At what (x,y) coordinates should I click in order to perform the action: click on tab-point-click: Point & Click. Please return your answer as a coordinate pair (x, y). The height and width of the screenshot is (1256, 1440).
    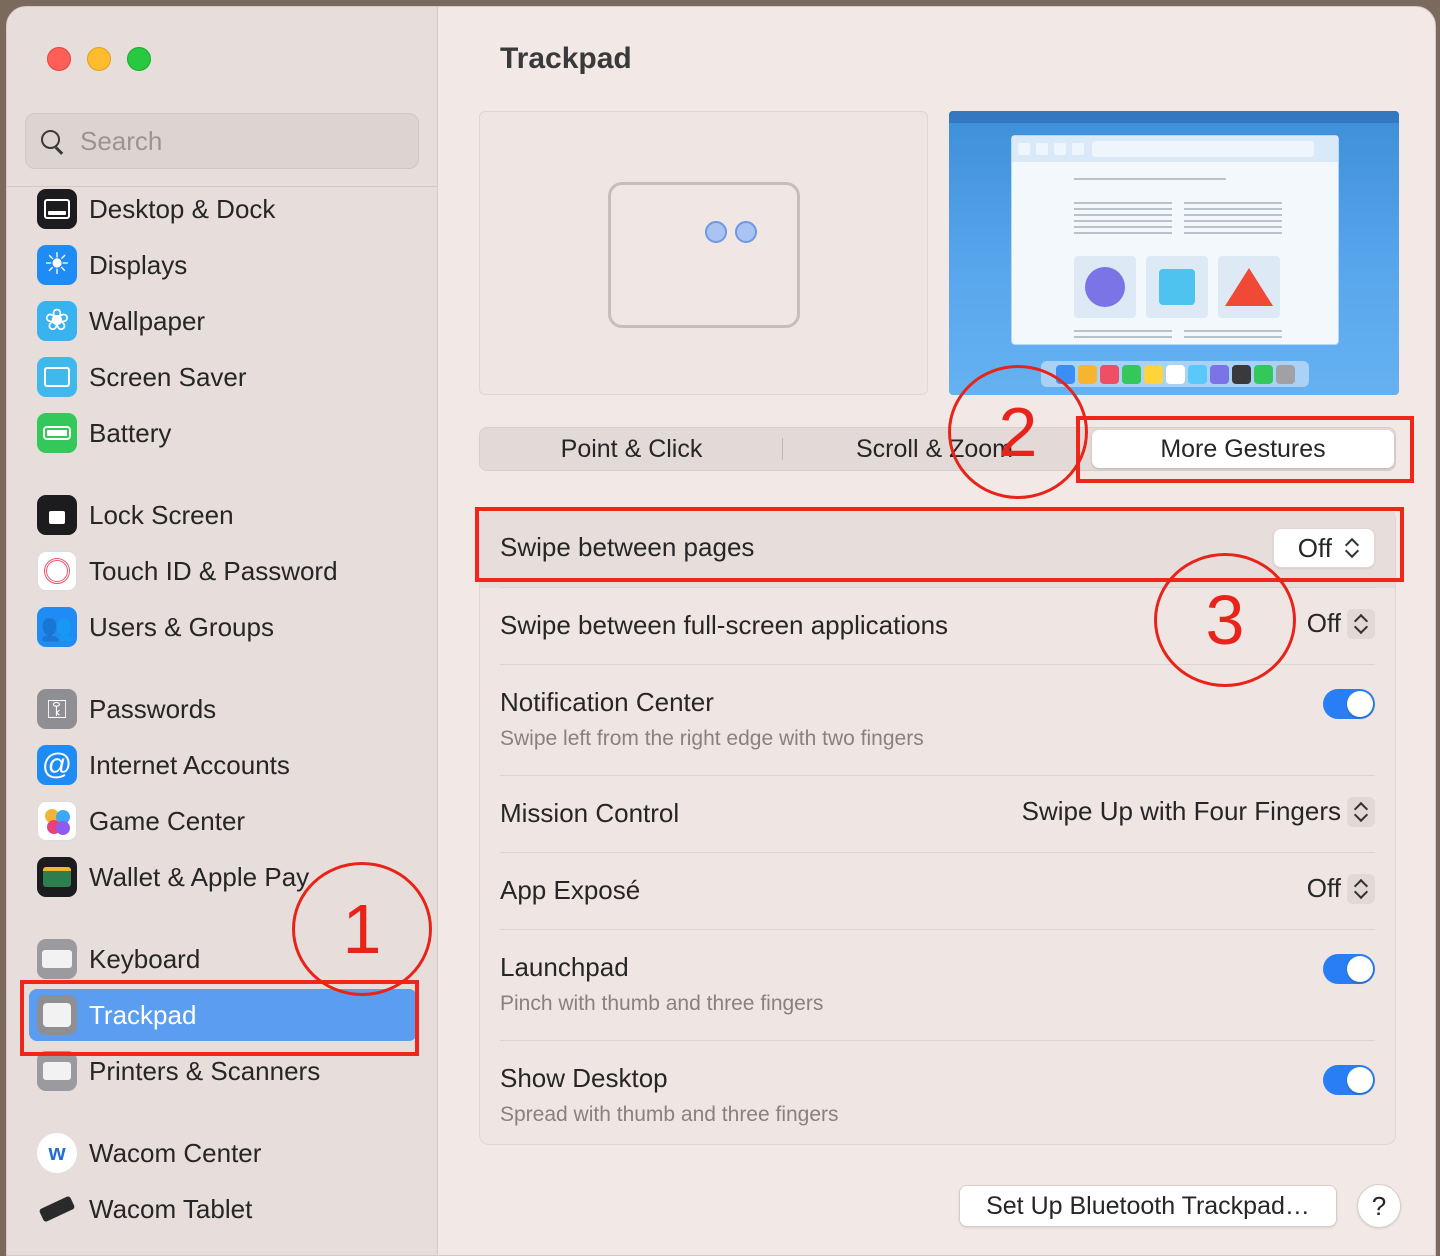
    Looking at the image, I should click on (631, 449).